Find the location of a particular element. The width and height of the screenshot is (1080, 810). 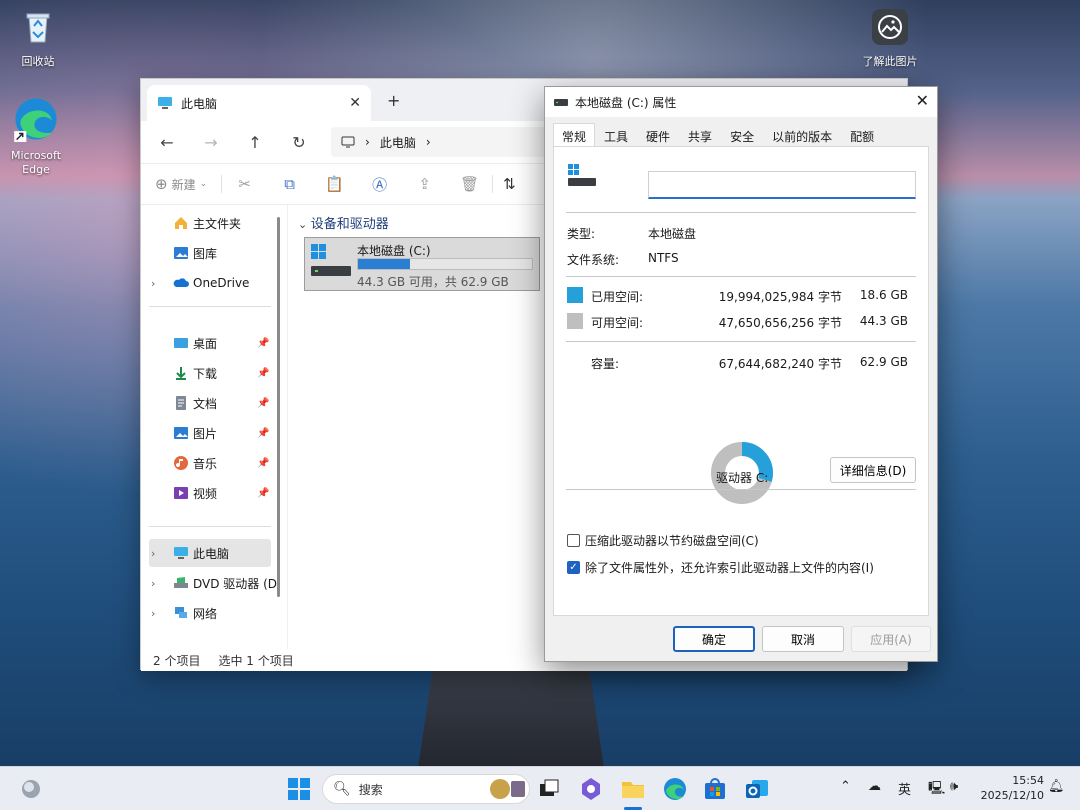

network-icon: 🖳 is located at coordinates (936, 790).